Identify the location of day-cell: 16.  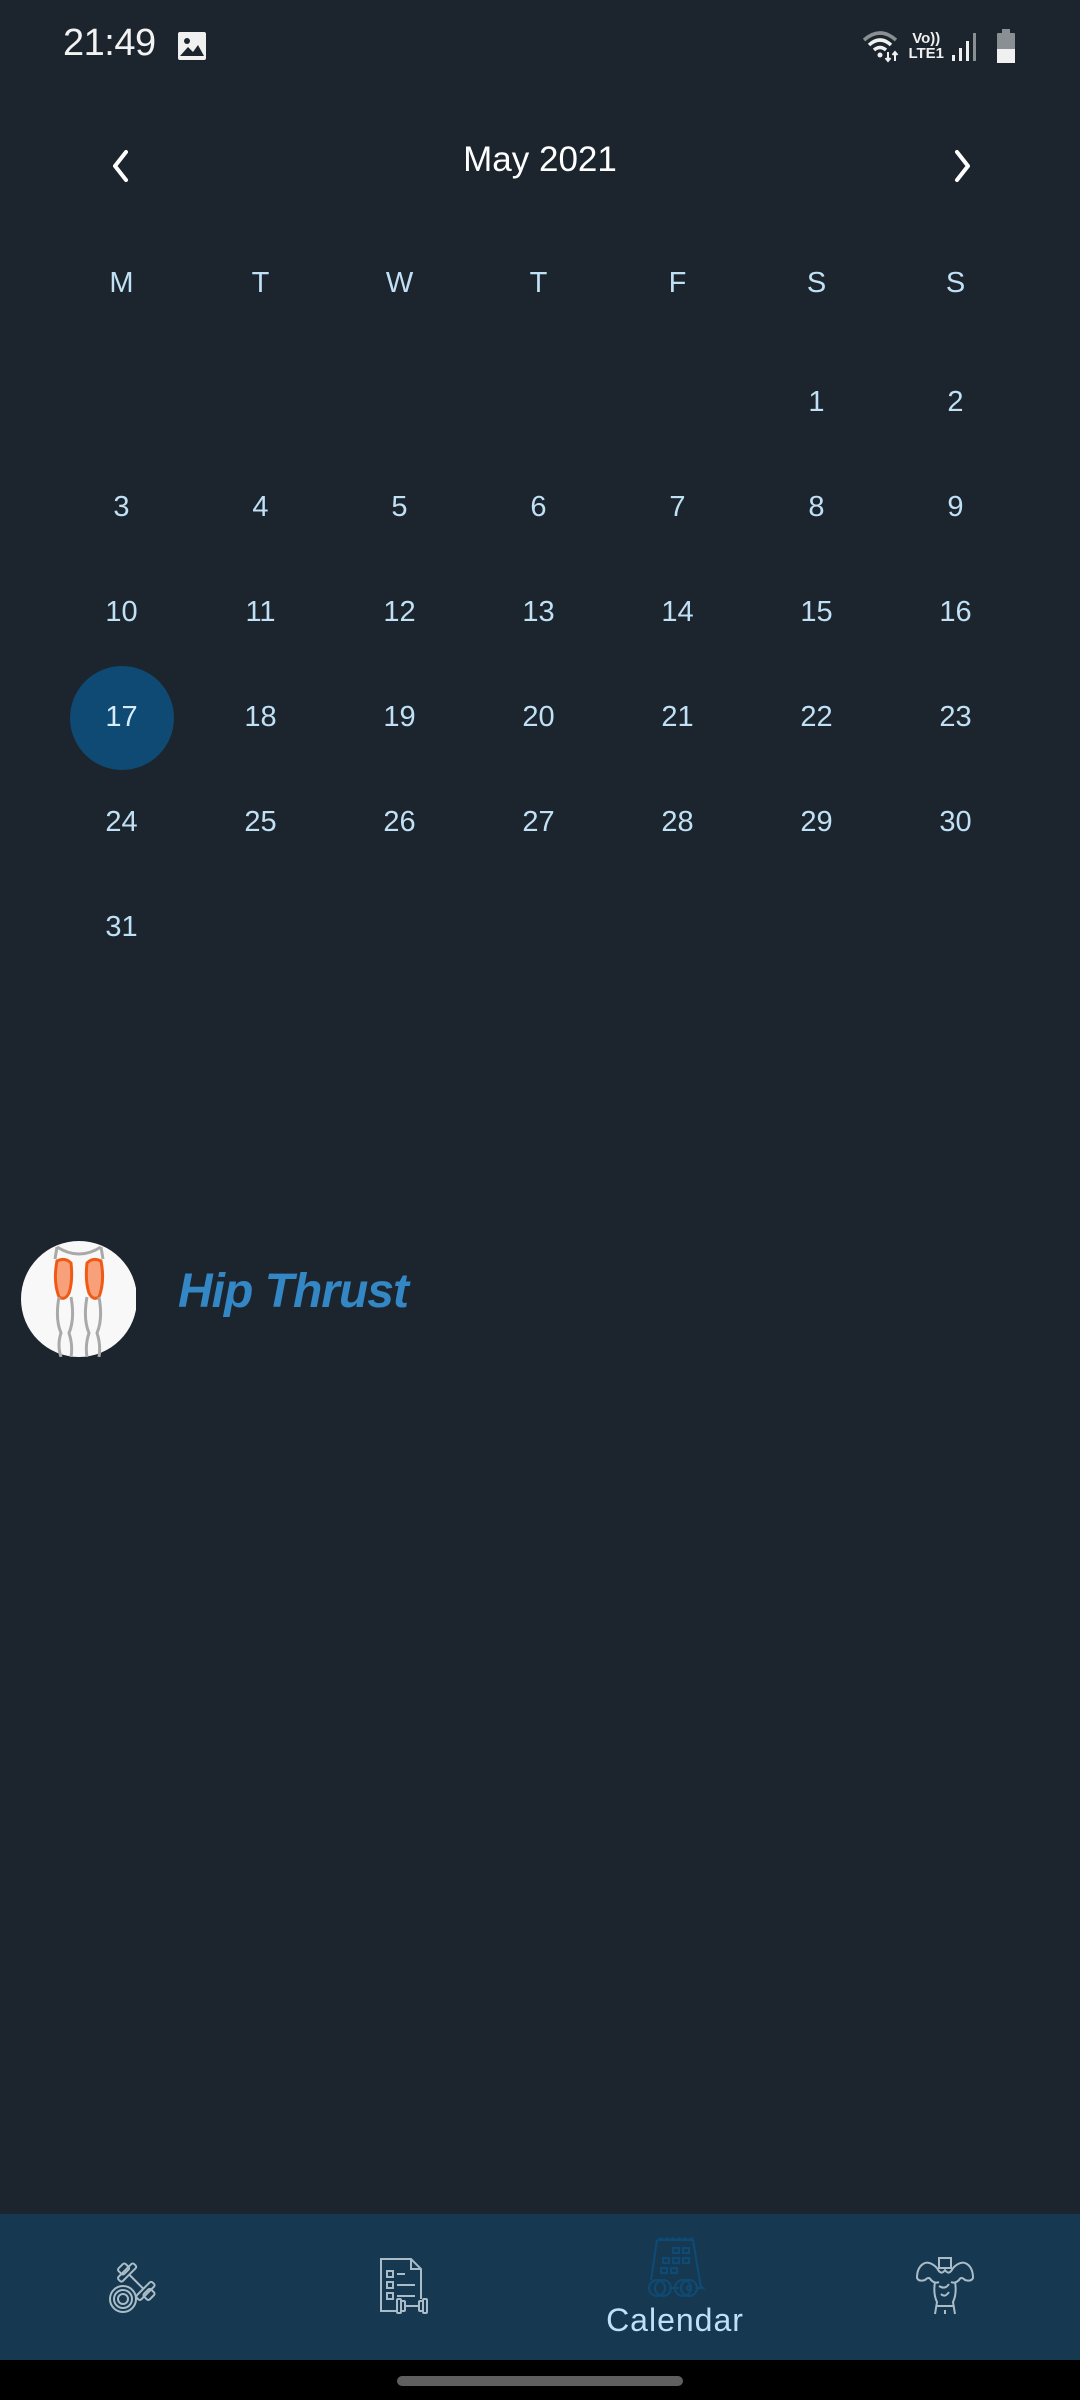
(955, 612).